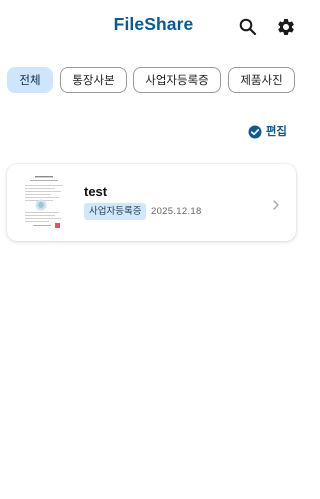 This screenshot has height=499, width=320. I want to click on filter-chip-bankbook: 통장사본, so click(93, 80).